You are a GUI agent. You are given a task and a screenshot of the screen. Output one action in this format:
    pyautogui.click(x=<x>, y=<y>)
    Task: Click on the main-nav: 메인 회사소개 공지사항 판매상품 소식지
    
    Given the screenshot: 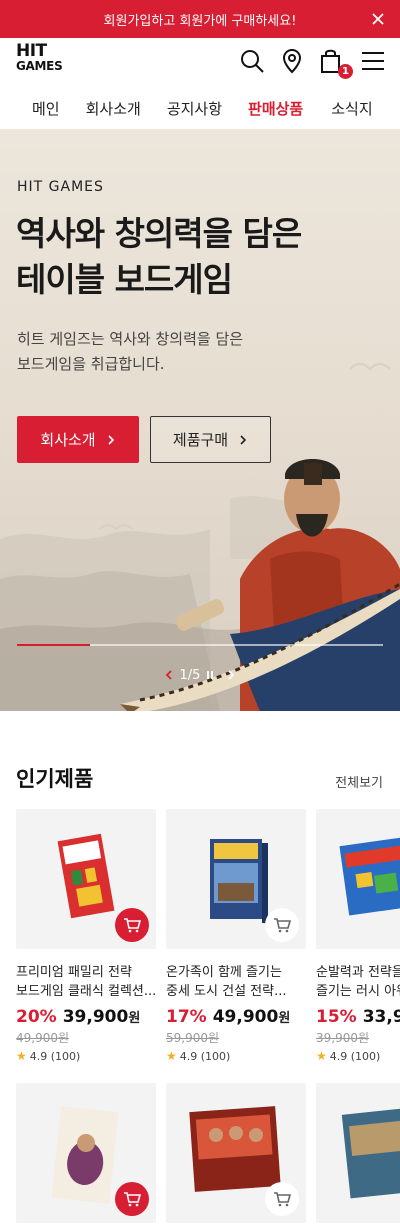 What is the action you would take?
    pyautogui.click(x=200, y=108)
    